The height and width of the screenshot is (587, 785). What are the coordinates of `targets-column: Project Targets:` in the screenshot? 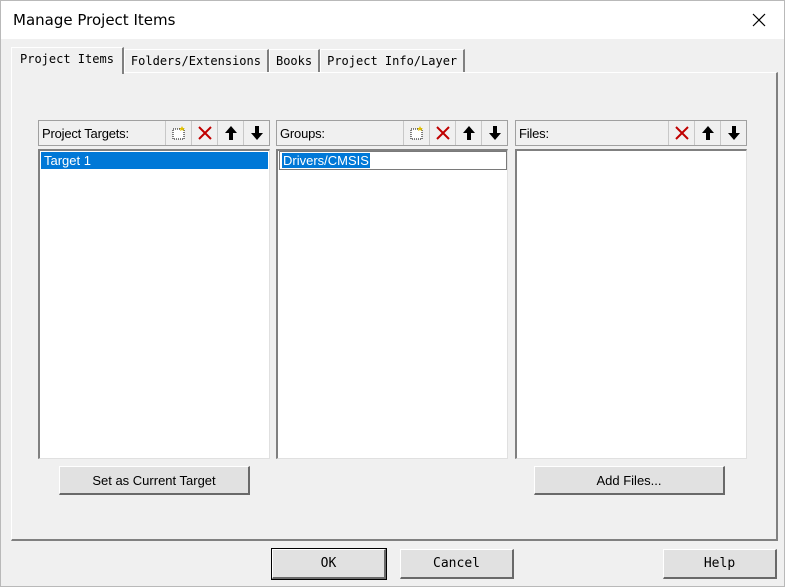 It's located at (154, 133).